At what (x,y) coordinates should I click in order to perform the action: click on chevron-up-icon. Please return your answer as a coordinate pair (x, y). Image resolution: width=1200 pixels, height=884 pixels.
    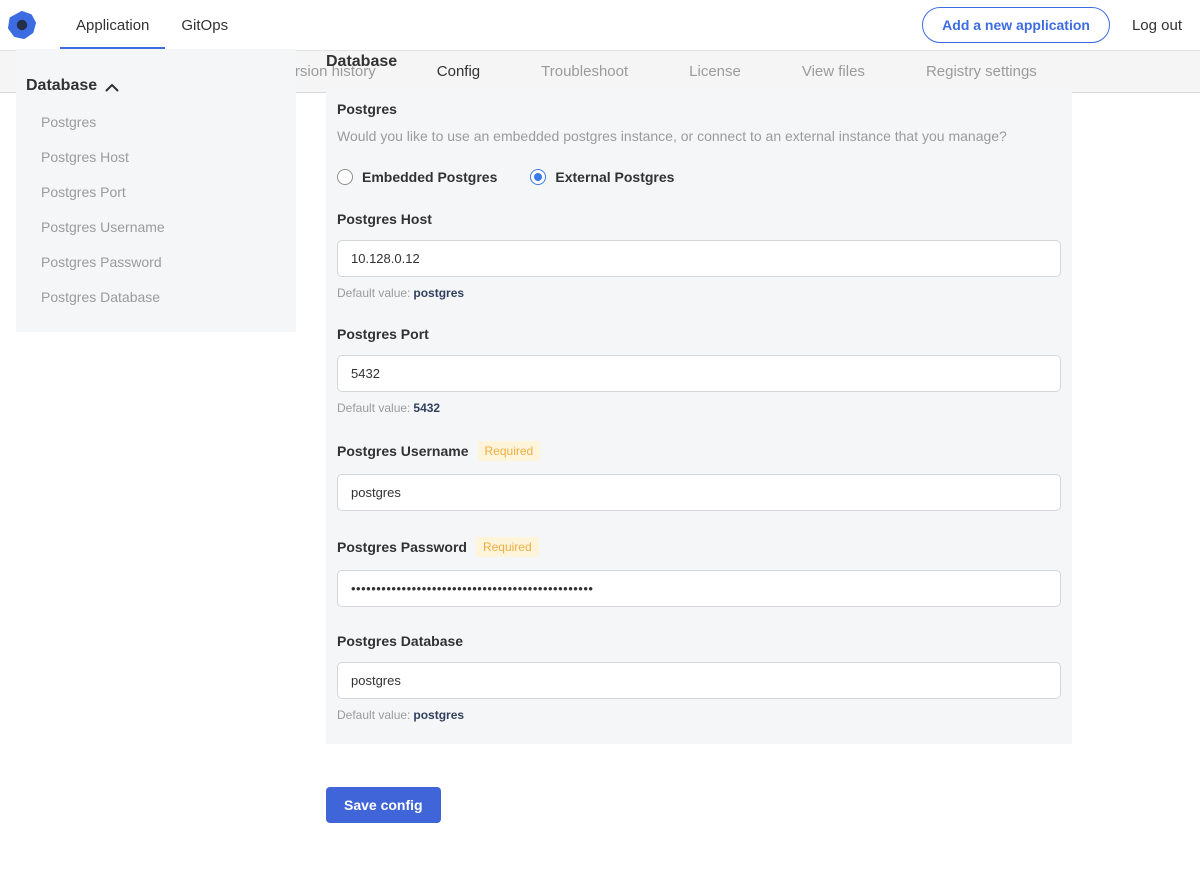
    Looking at the image, I should click on (112, 87).